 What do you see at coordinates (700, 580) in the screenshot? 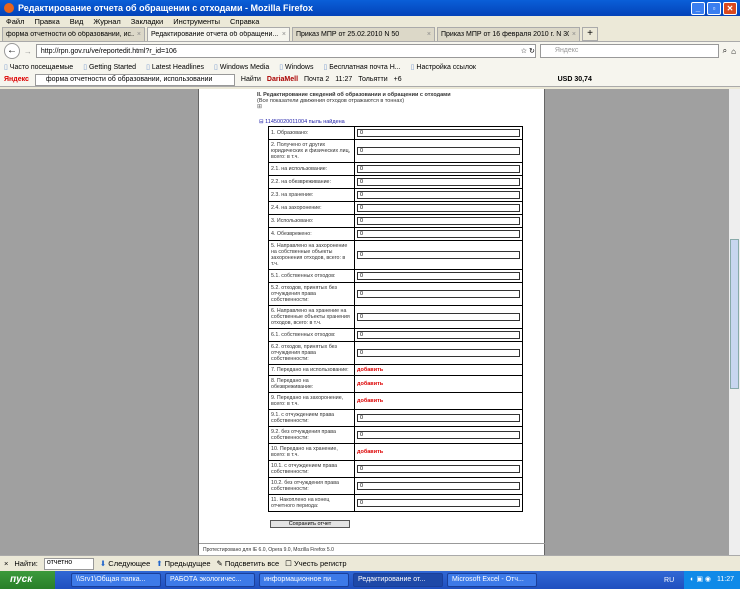
I see `tray-icons: ◐ ▣ ◉` at bounding box center [700, 580].